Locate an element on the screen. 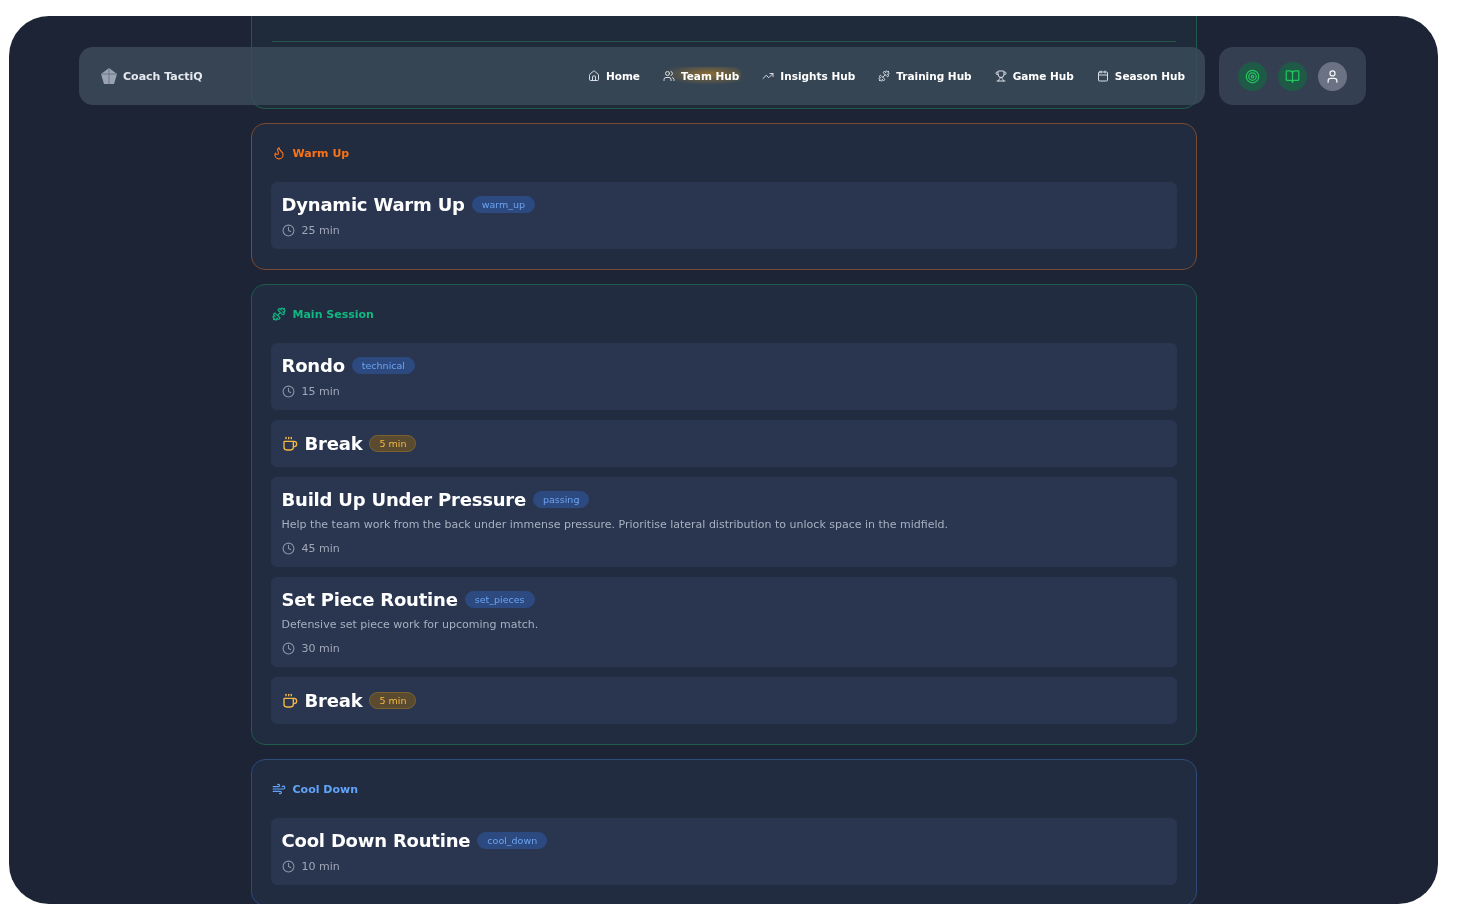 Image resolution: width=1466 pixels, height=920 pixels. target-icon is located at coordinates (1252, 76).